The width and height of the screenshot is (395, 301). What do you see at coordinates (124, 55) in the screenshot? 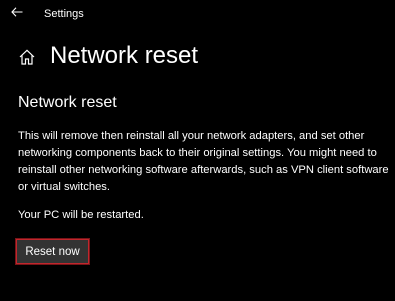
I see `page-title: Network reset` at bounding box center [124, 55].